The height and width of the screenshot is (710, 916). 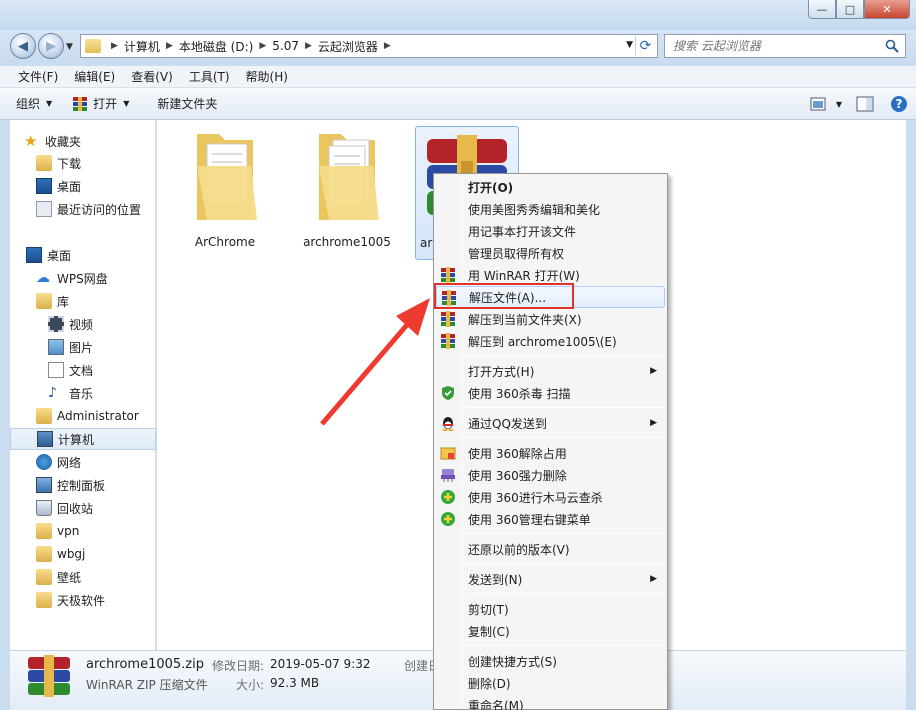 I want to click on nav-folder-tianji: 天极软件, so click(x=83, y=600).